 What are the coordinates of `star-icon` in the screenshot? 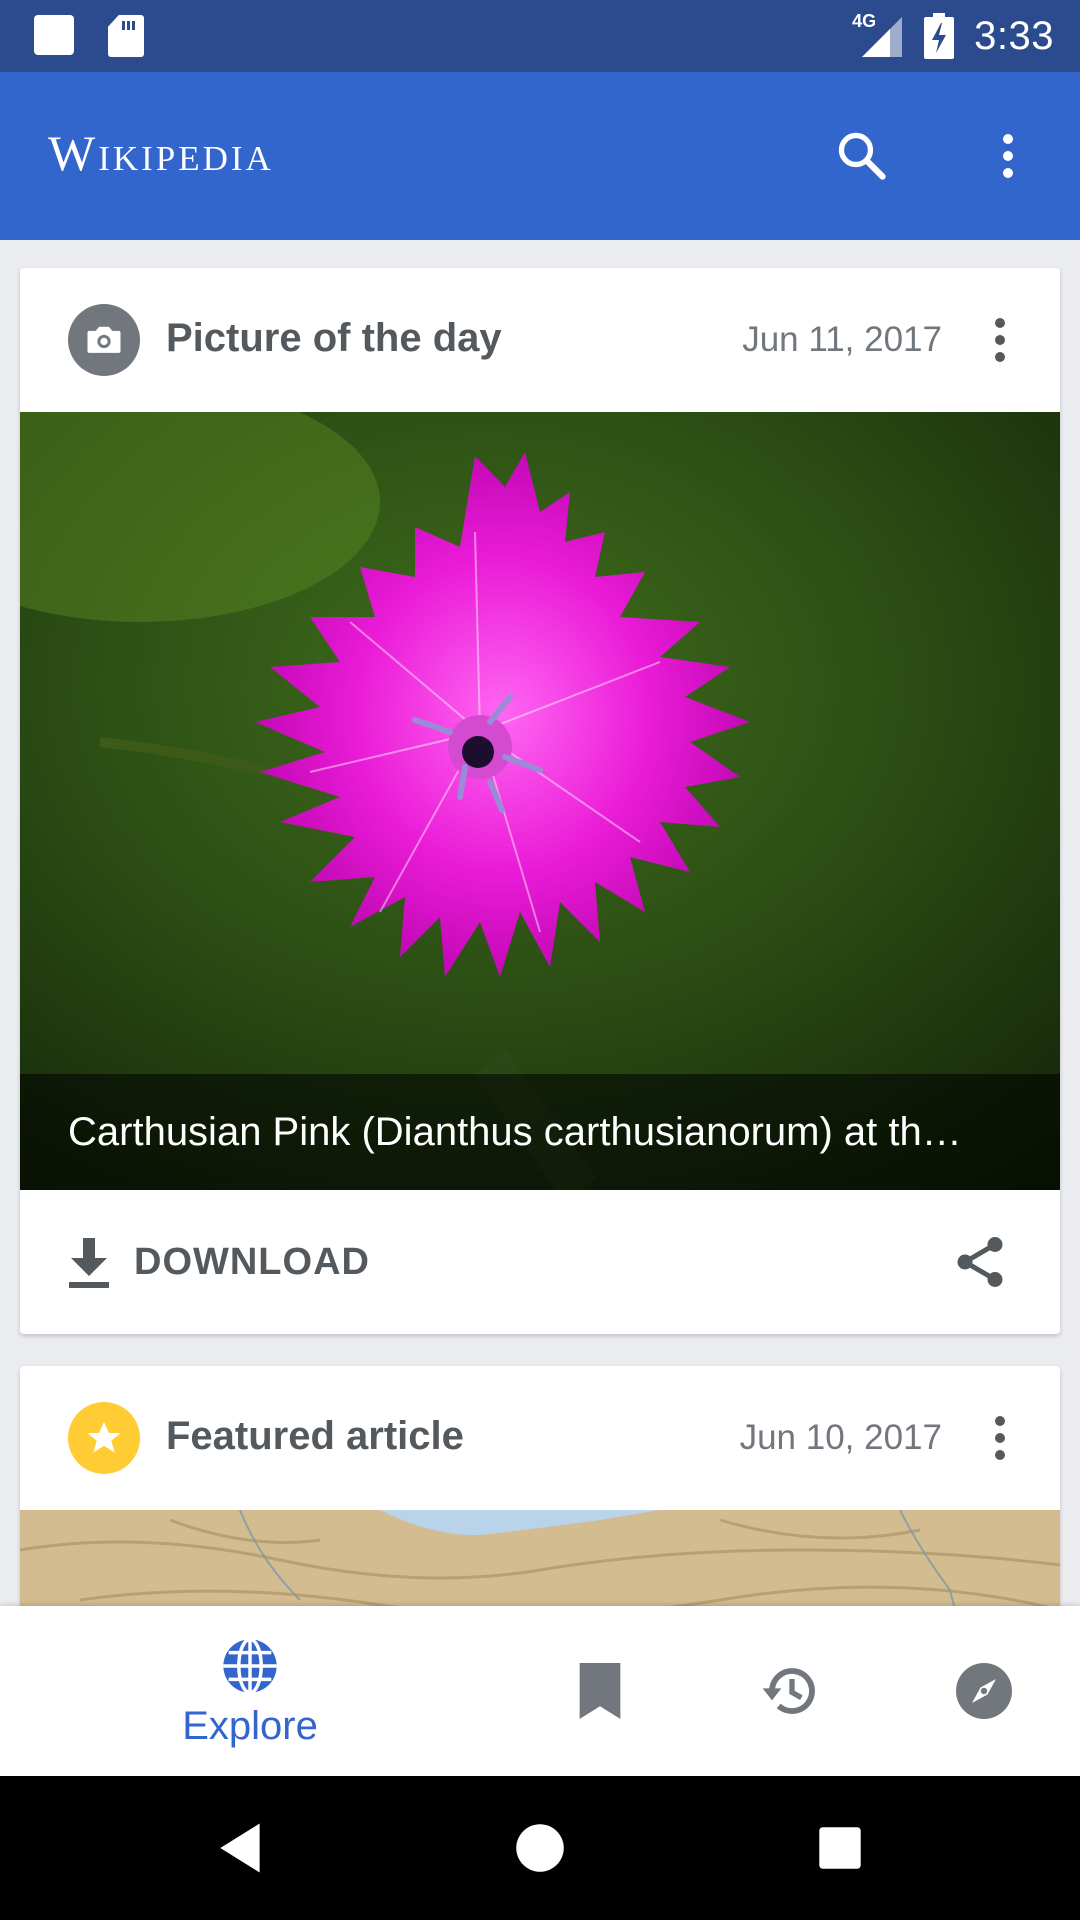 It's located at (104, 1438).